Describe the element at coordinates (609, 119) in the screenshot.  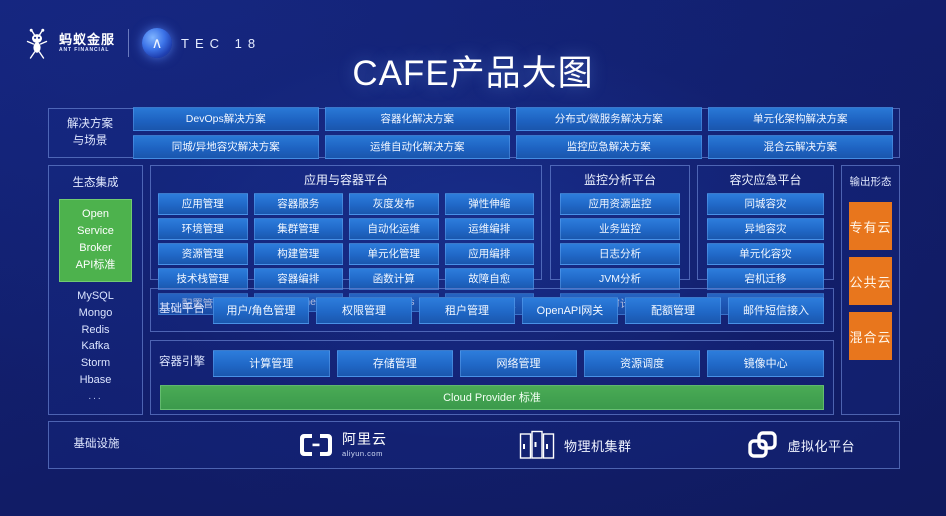
I see `solution-item: 分布式/微服务解决方案` at that location.